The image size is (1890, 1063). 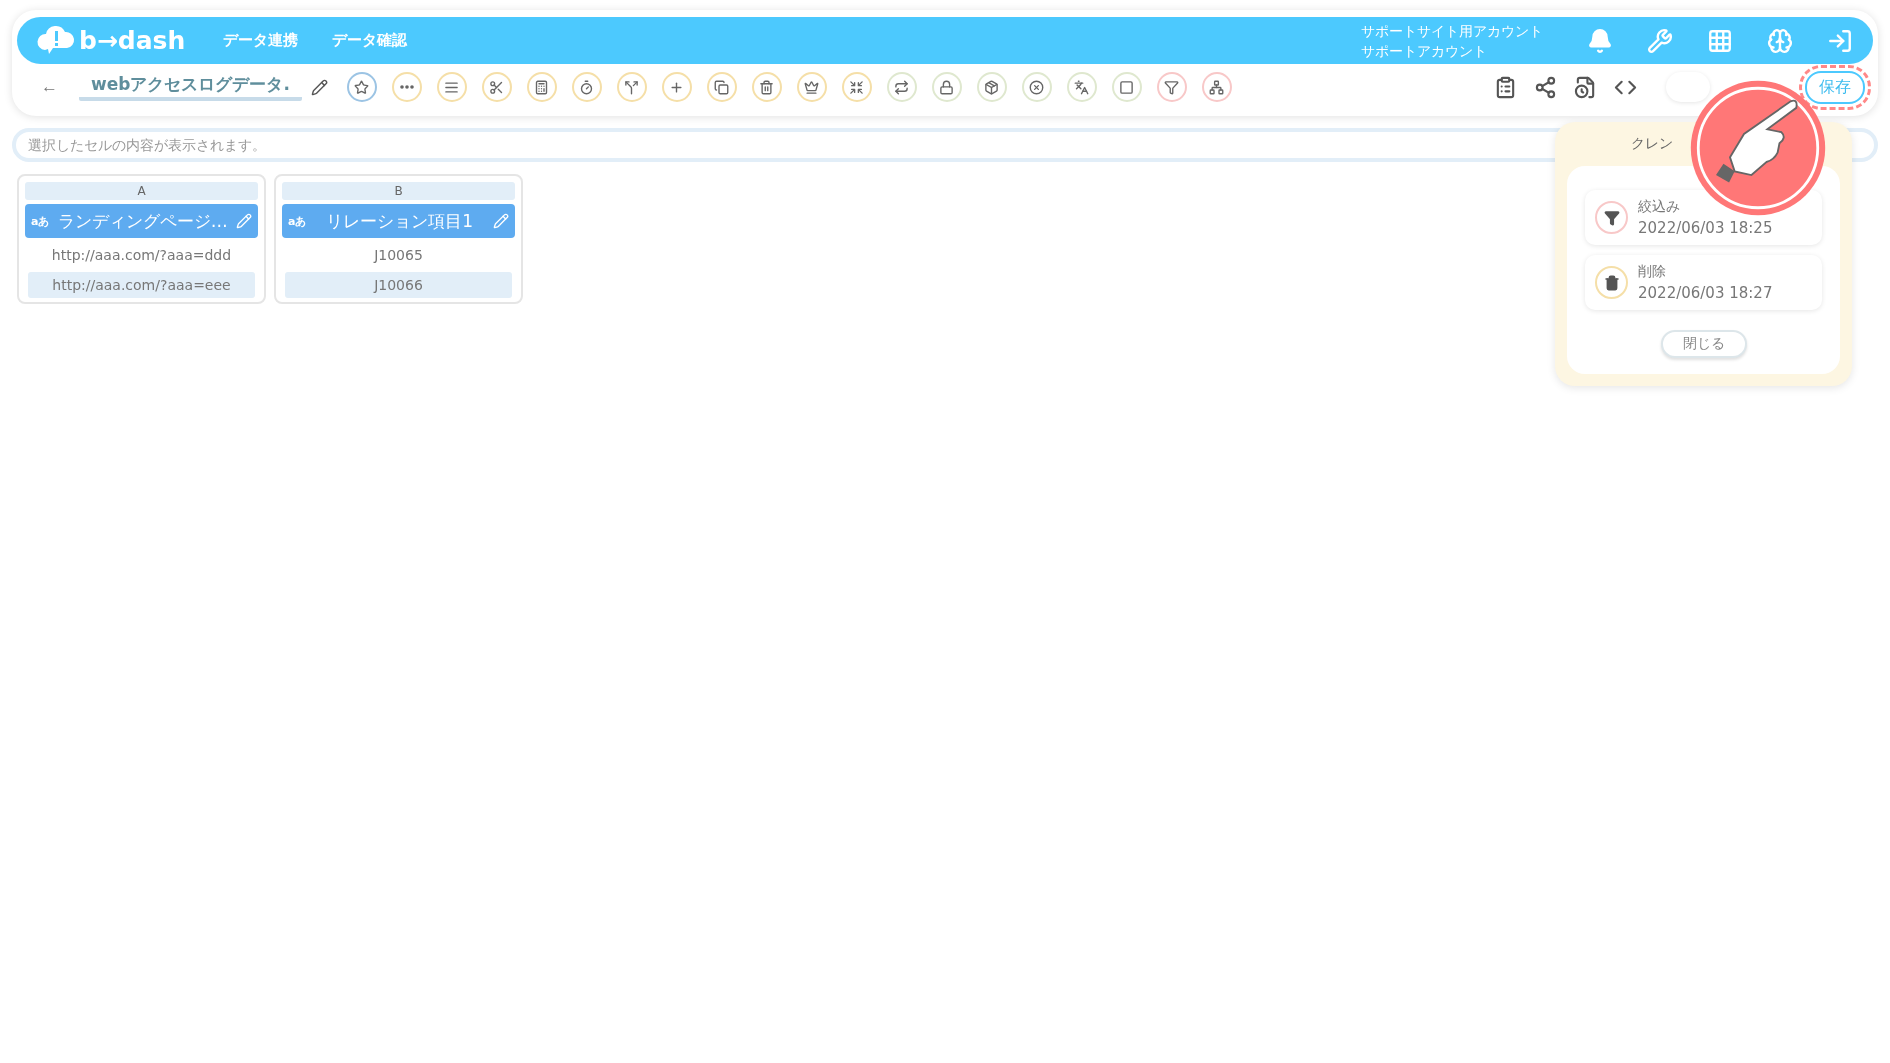 I want to click on pencil-icon, so click(x=319, y=87).